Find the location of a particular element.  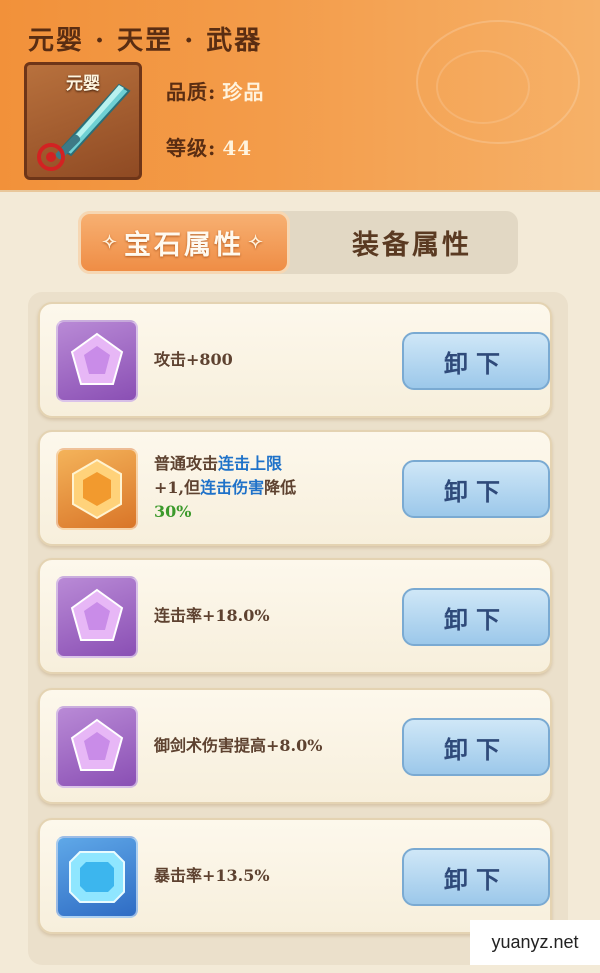

tab-gem-attributes: ✧ 宝石属性 ✧ is located at coordinates (184, 242).